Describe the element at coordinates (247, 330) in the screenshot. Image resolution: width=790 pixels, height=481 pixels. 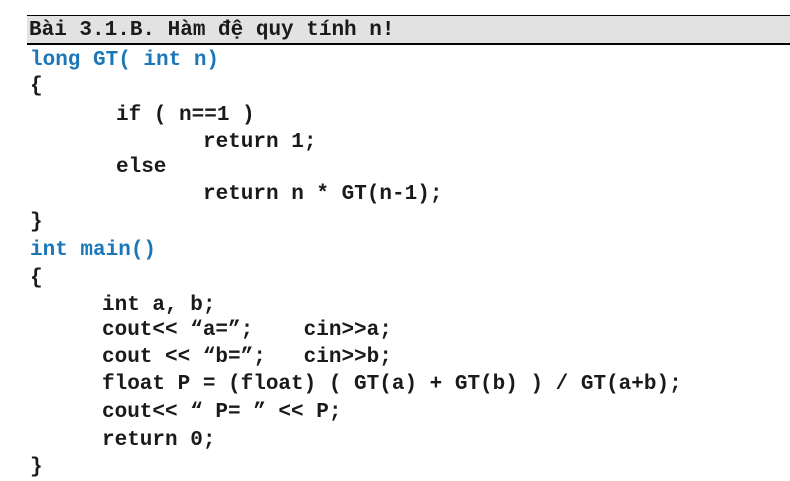
I see `code-line-input-a: cout<< “a=”; cin>>a;` at that location.